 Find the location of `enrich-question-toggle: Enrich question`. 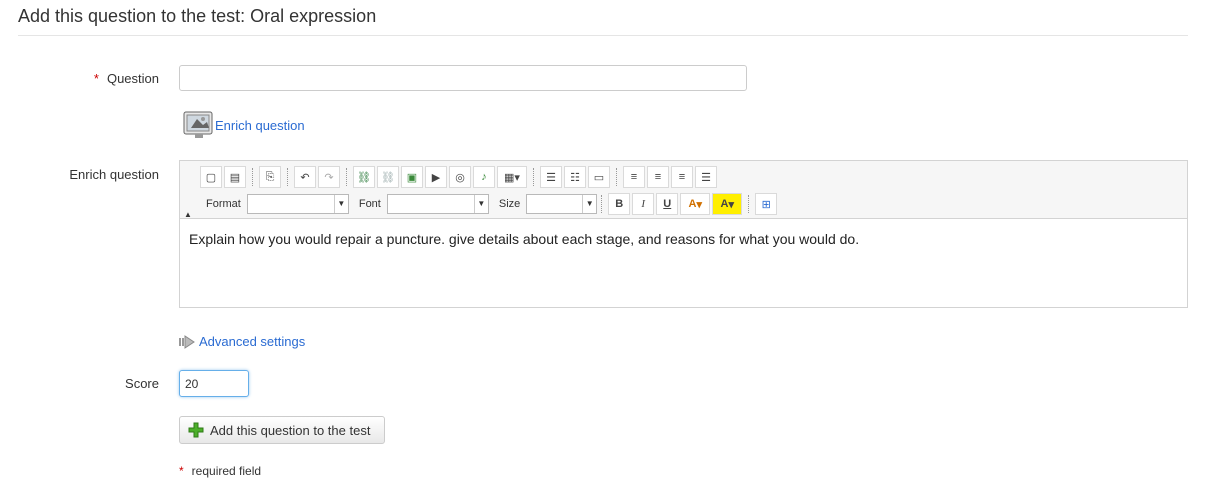

enrich-question-toggle: Enrich question is located at coordinates (244, 125).